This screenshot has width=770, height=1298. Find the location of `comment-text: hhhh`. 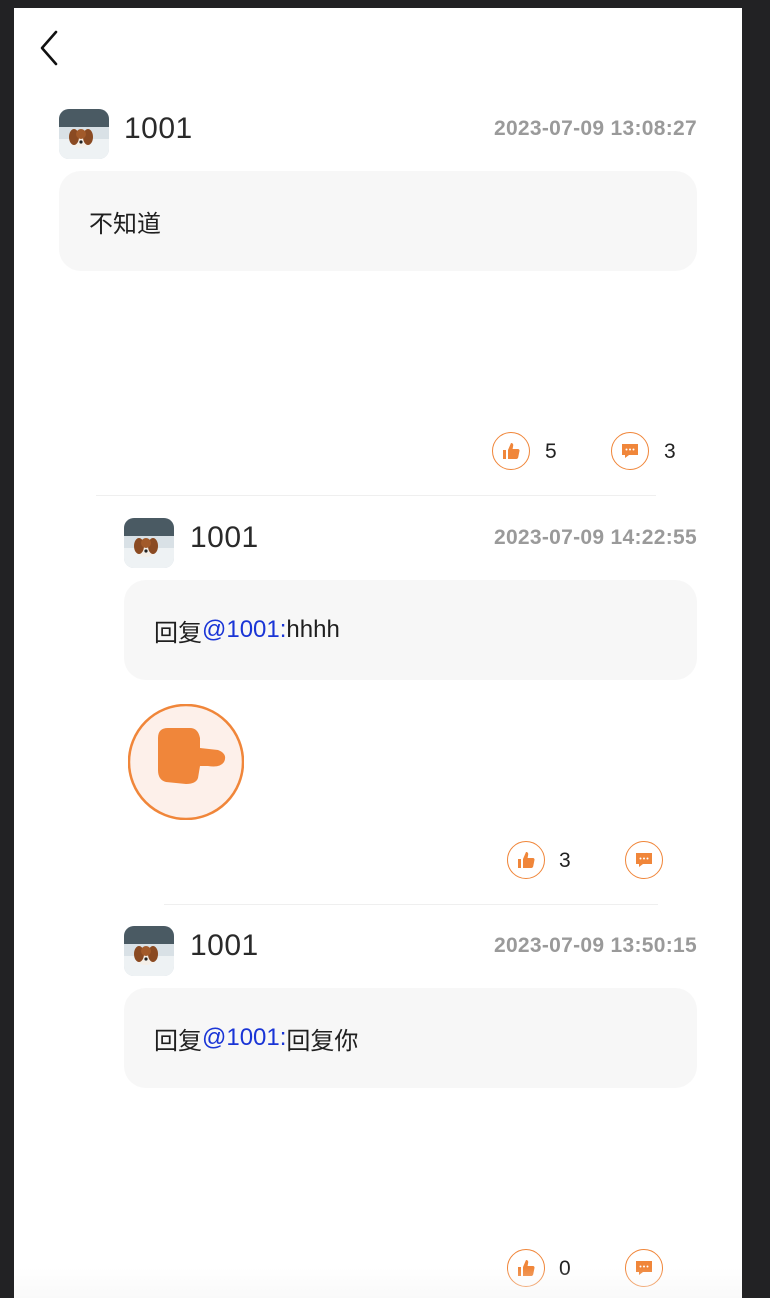

comment-text: hhhh is located at coordinates (313, 629).